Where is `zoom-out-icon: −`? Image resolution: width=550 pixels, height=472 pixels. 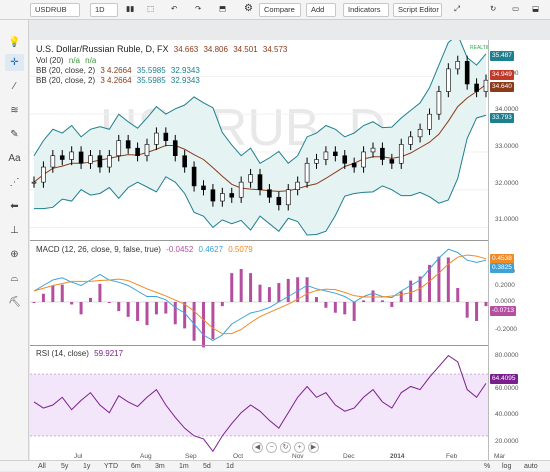
zoom-out-icon: − is located at coordinates (271, 447).